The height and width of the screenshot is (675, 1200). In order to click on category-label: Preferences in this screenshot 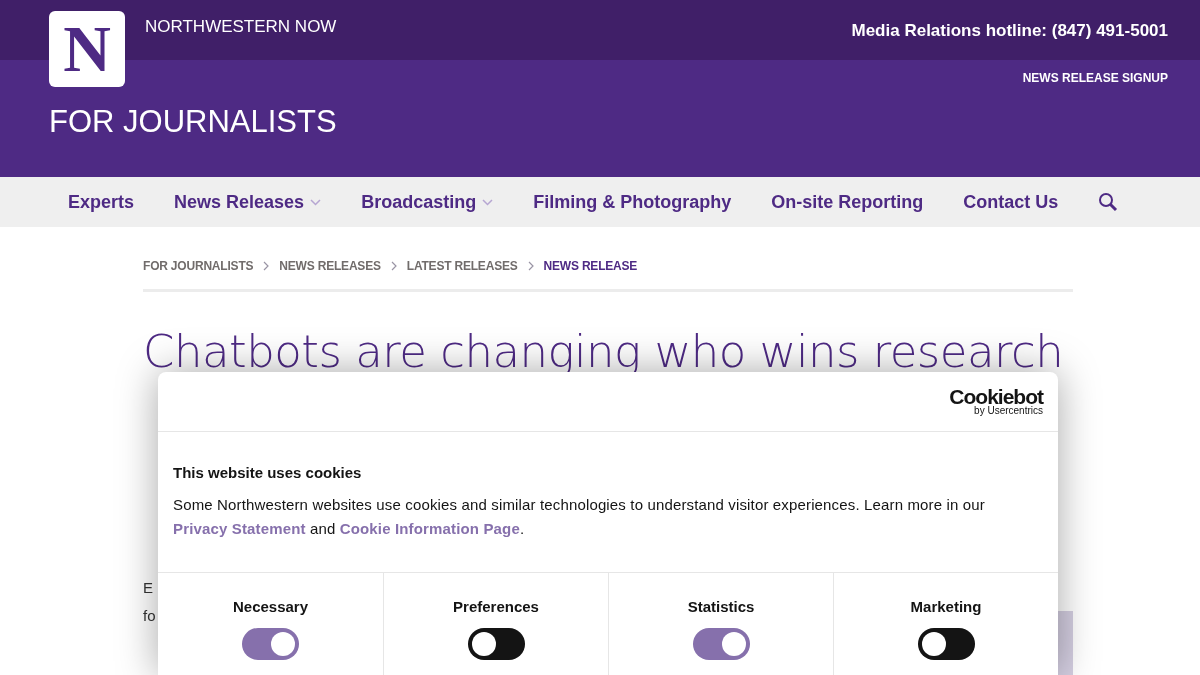, I will do `click(496, 606)`.